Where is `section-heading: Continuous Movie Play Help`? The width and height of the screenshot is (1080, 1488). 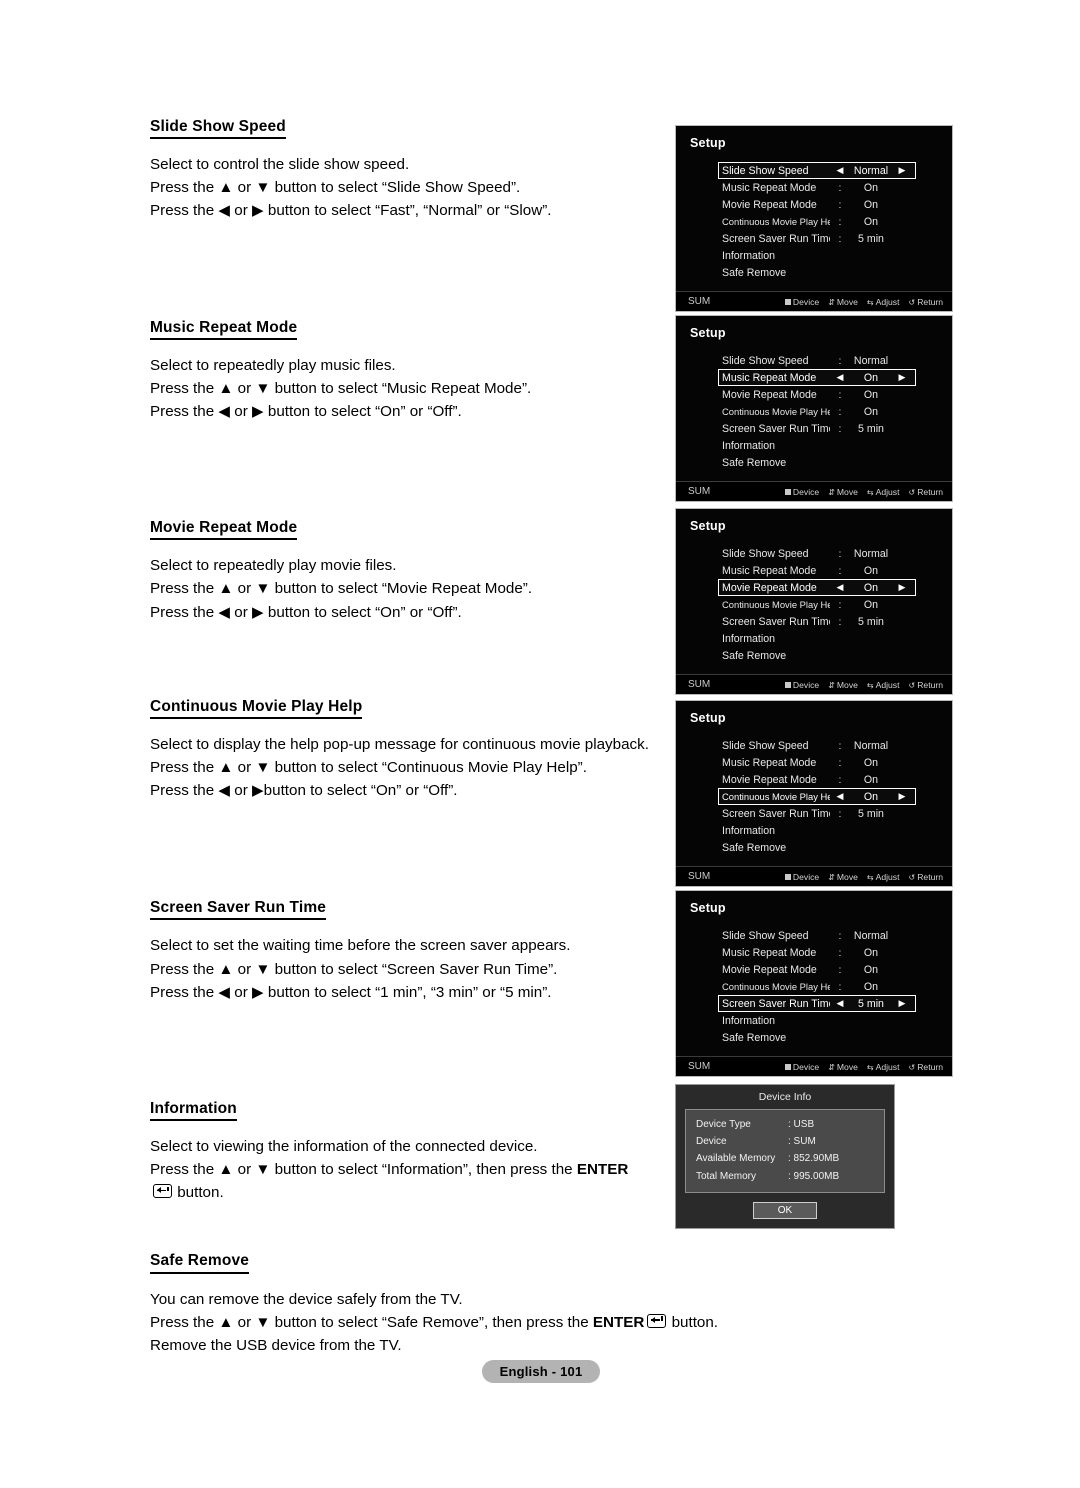
section-heading: Continuous Movie Play Help is located at coordinates (256, 708).